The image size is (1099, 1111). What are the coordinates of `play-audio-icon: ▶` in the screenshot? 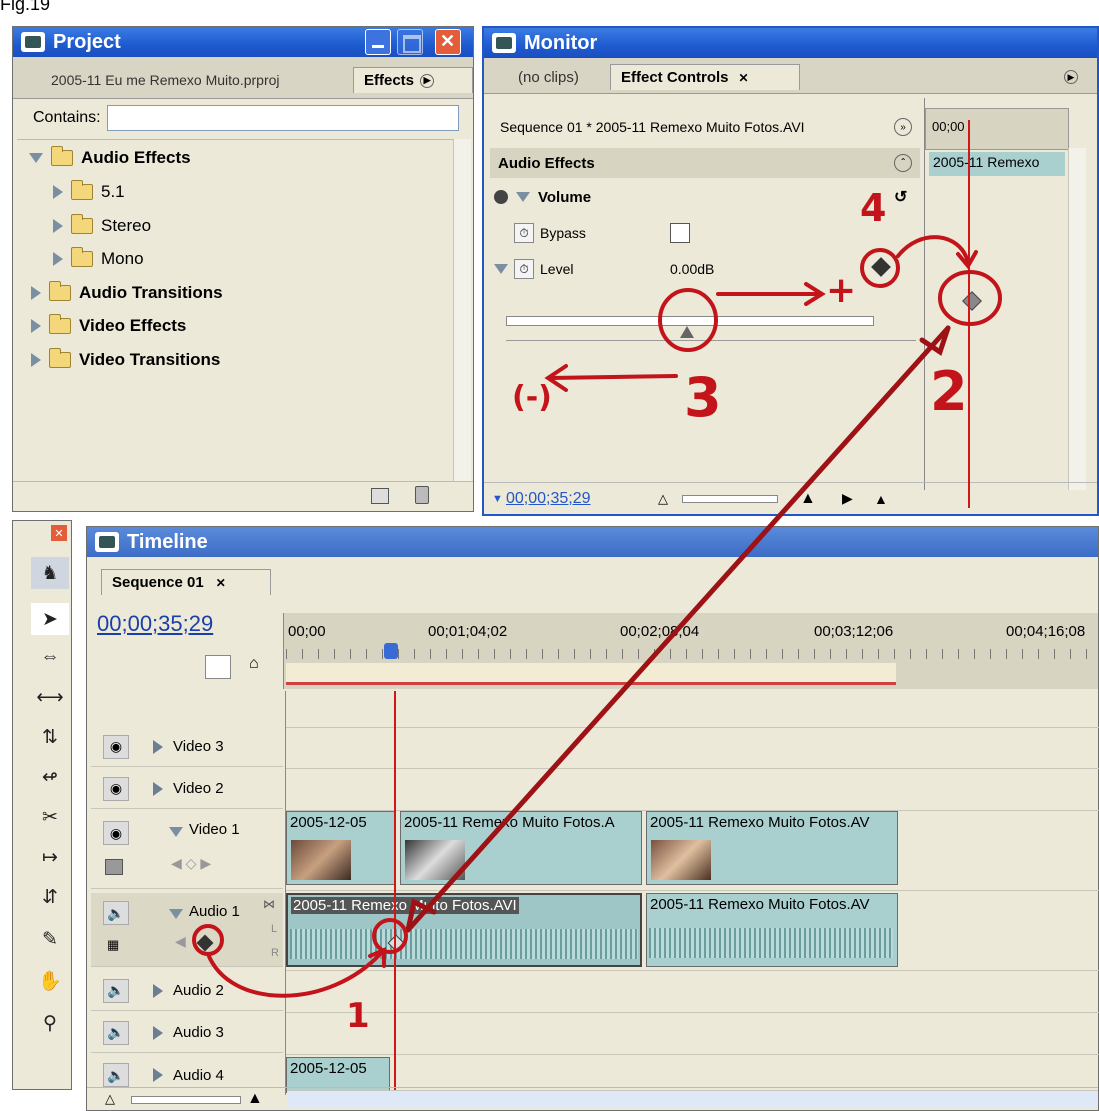 It's located at (847, 498).